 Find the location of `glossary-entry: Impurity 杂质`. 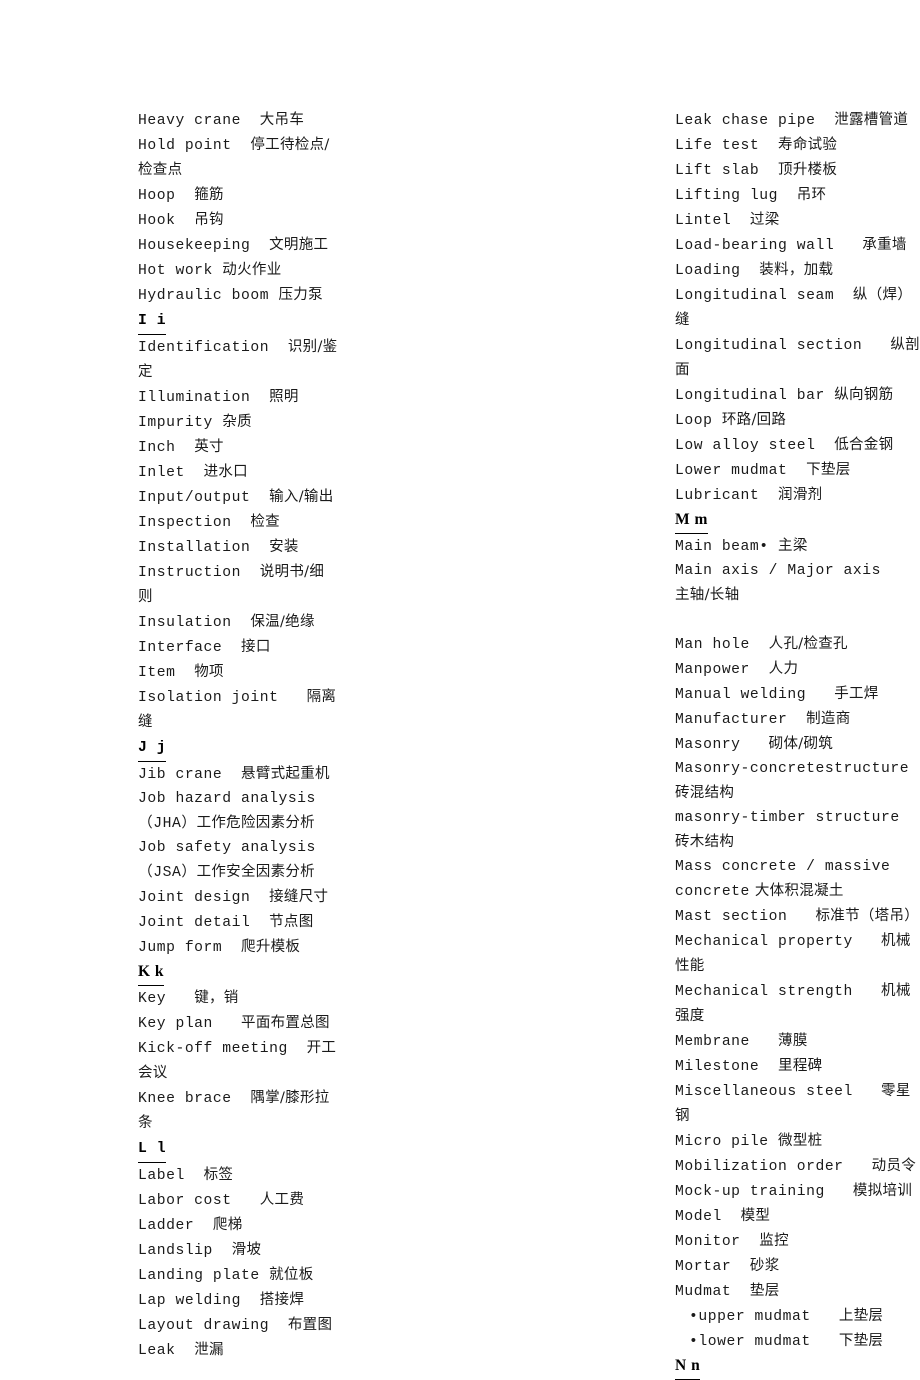

glossary-entry: Impurity 杂质 is located at coordinates (238, 422).